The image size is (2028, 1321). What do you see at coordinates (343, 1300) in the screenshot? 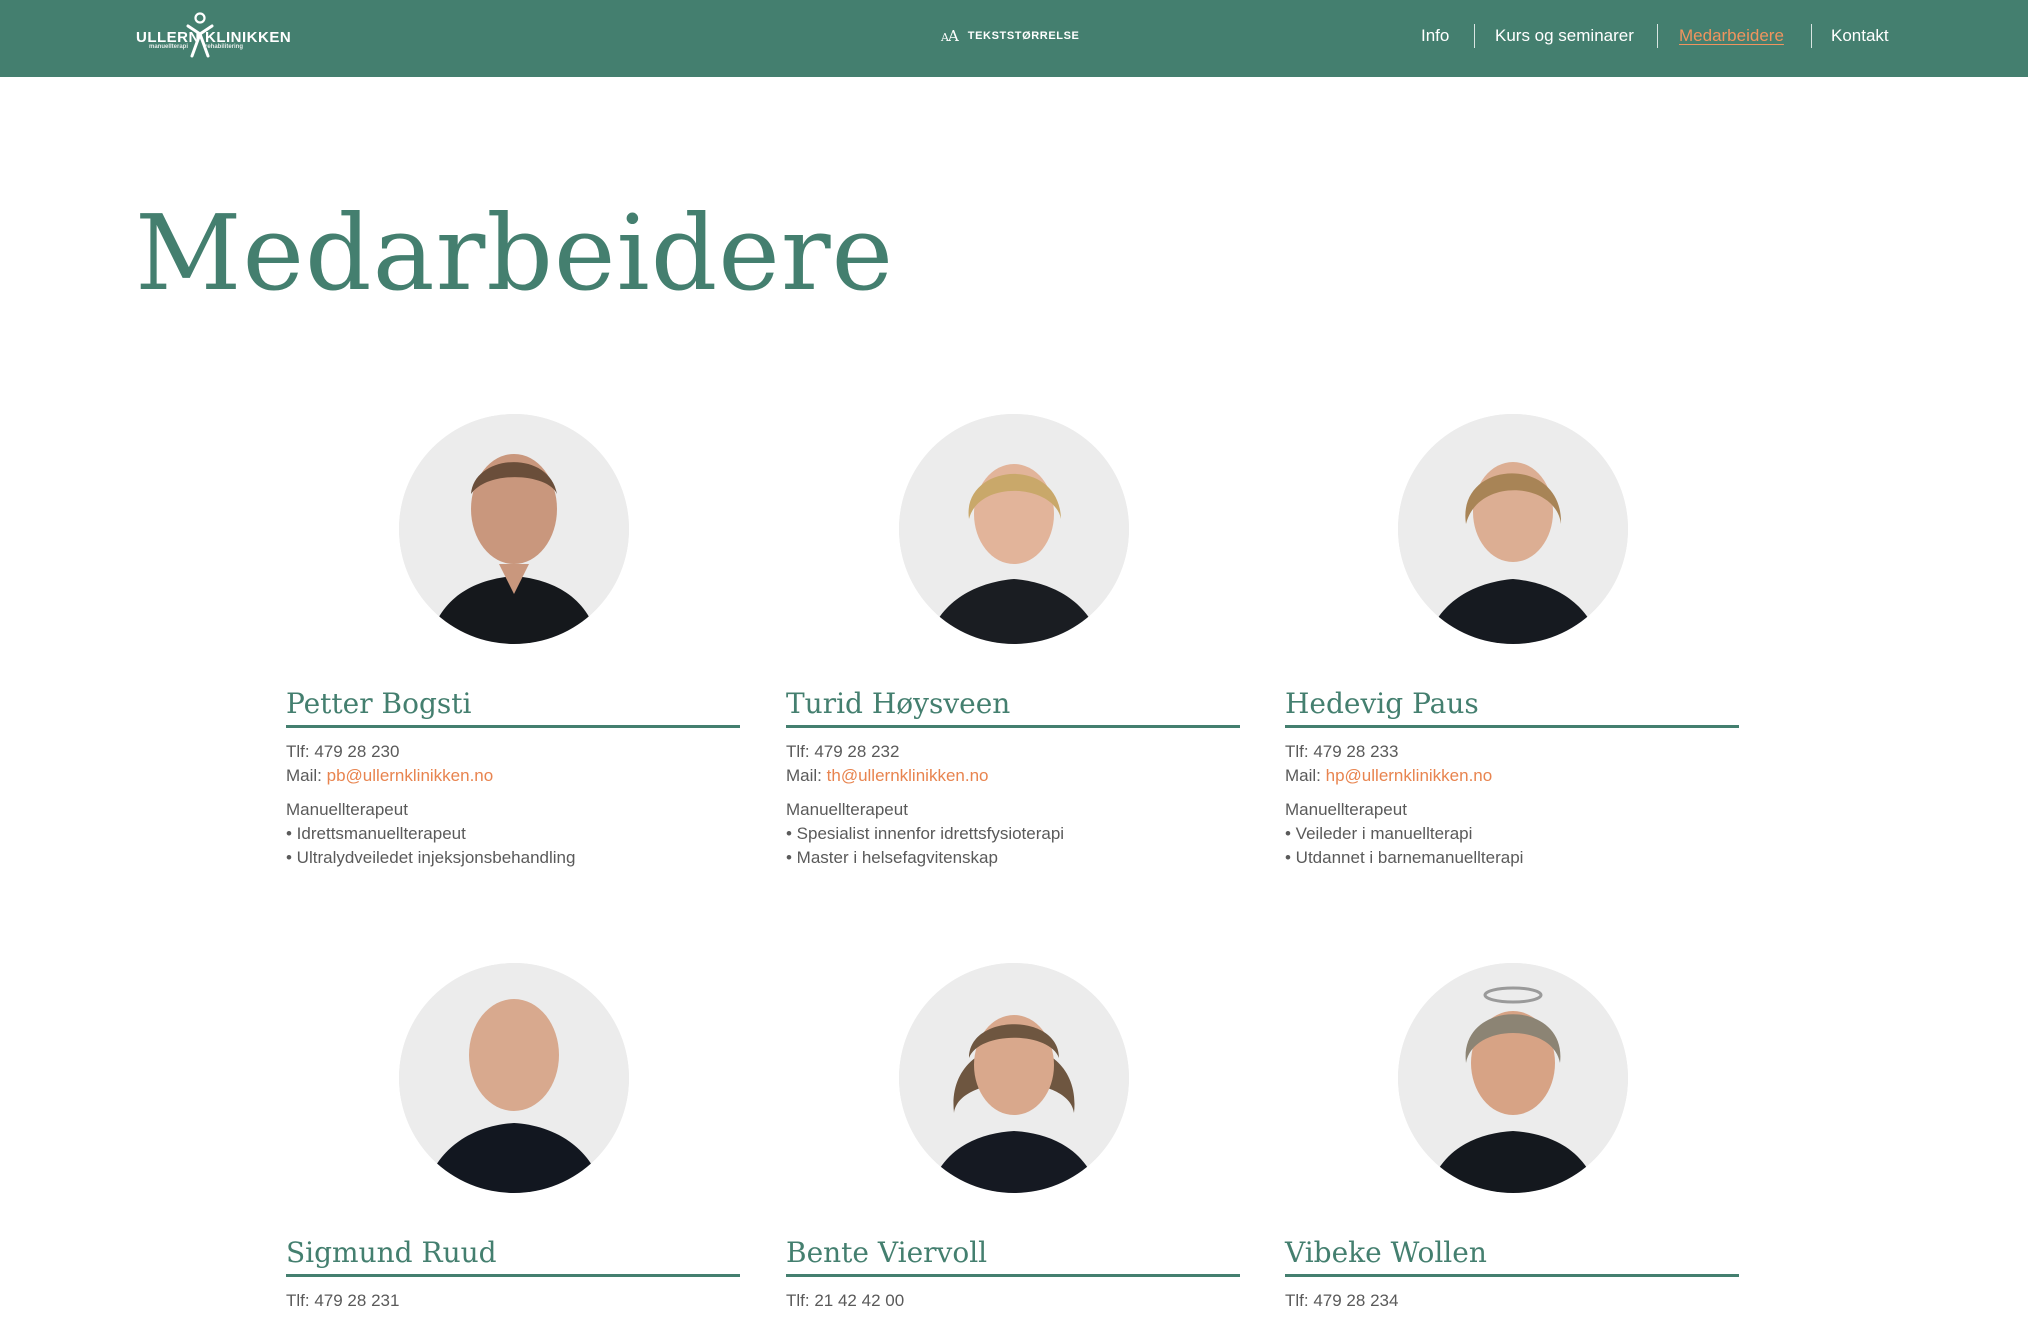
I see `staff-phone: Tlf: 479 28 231` at bounding box center [343, 1300].